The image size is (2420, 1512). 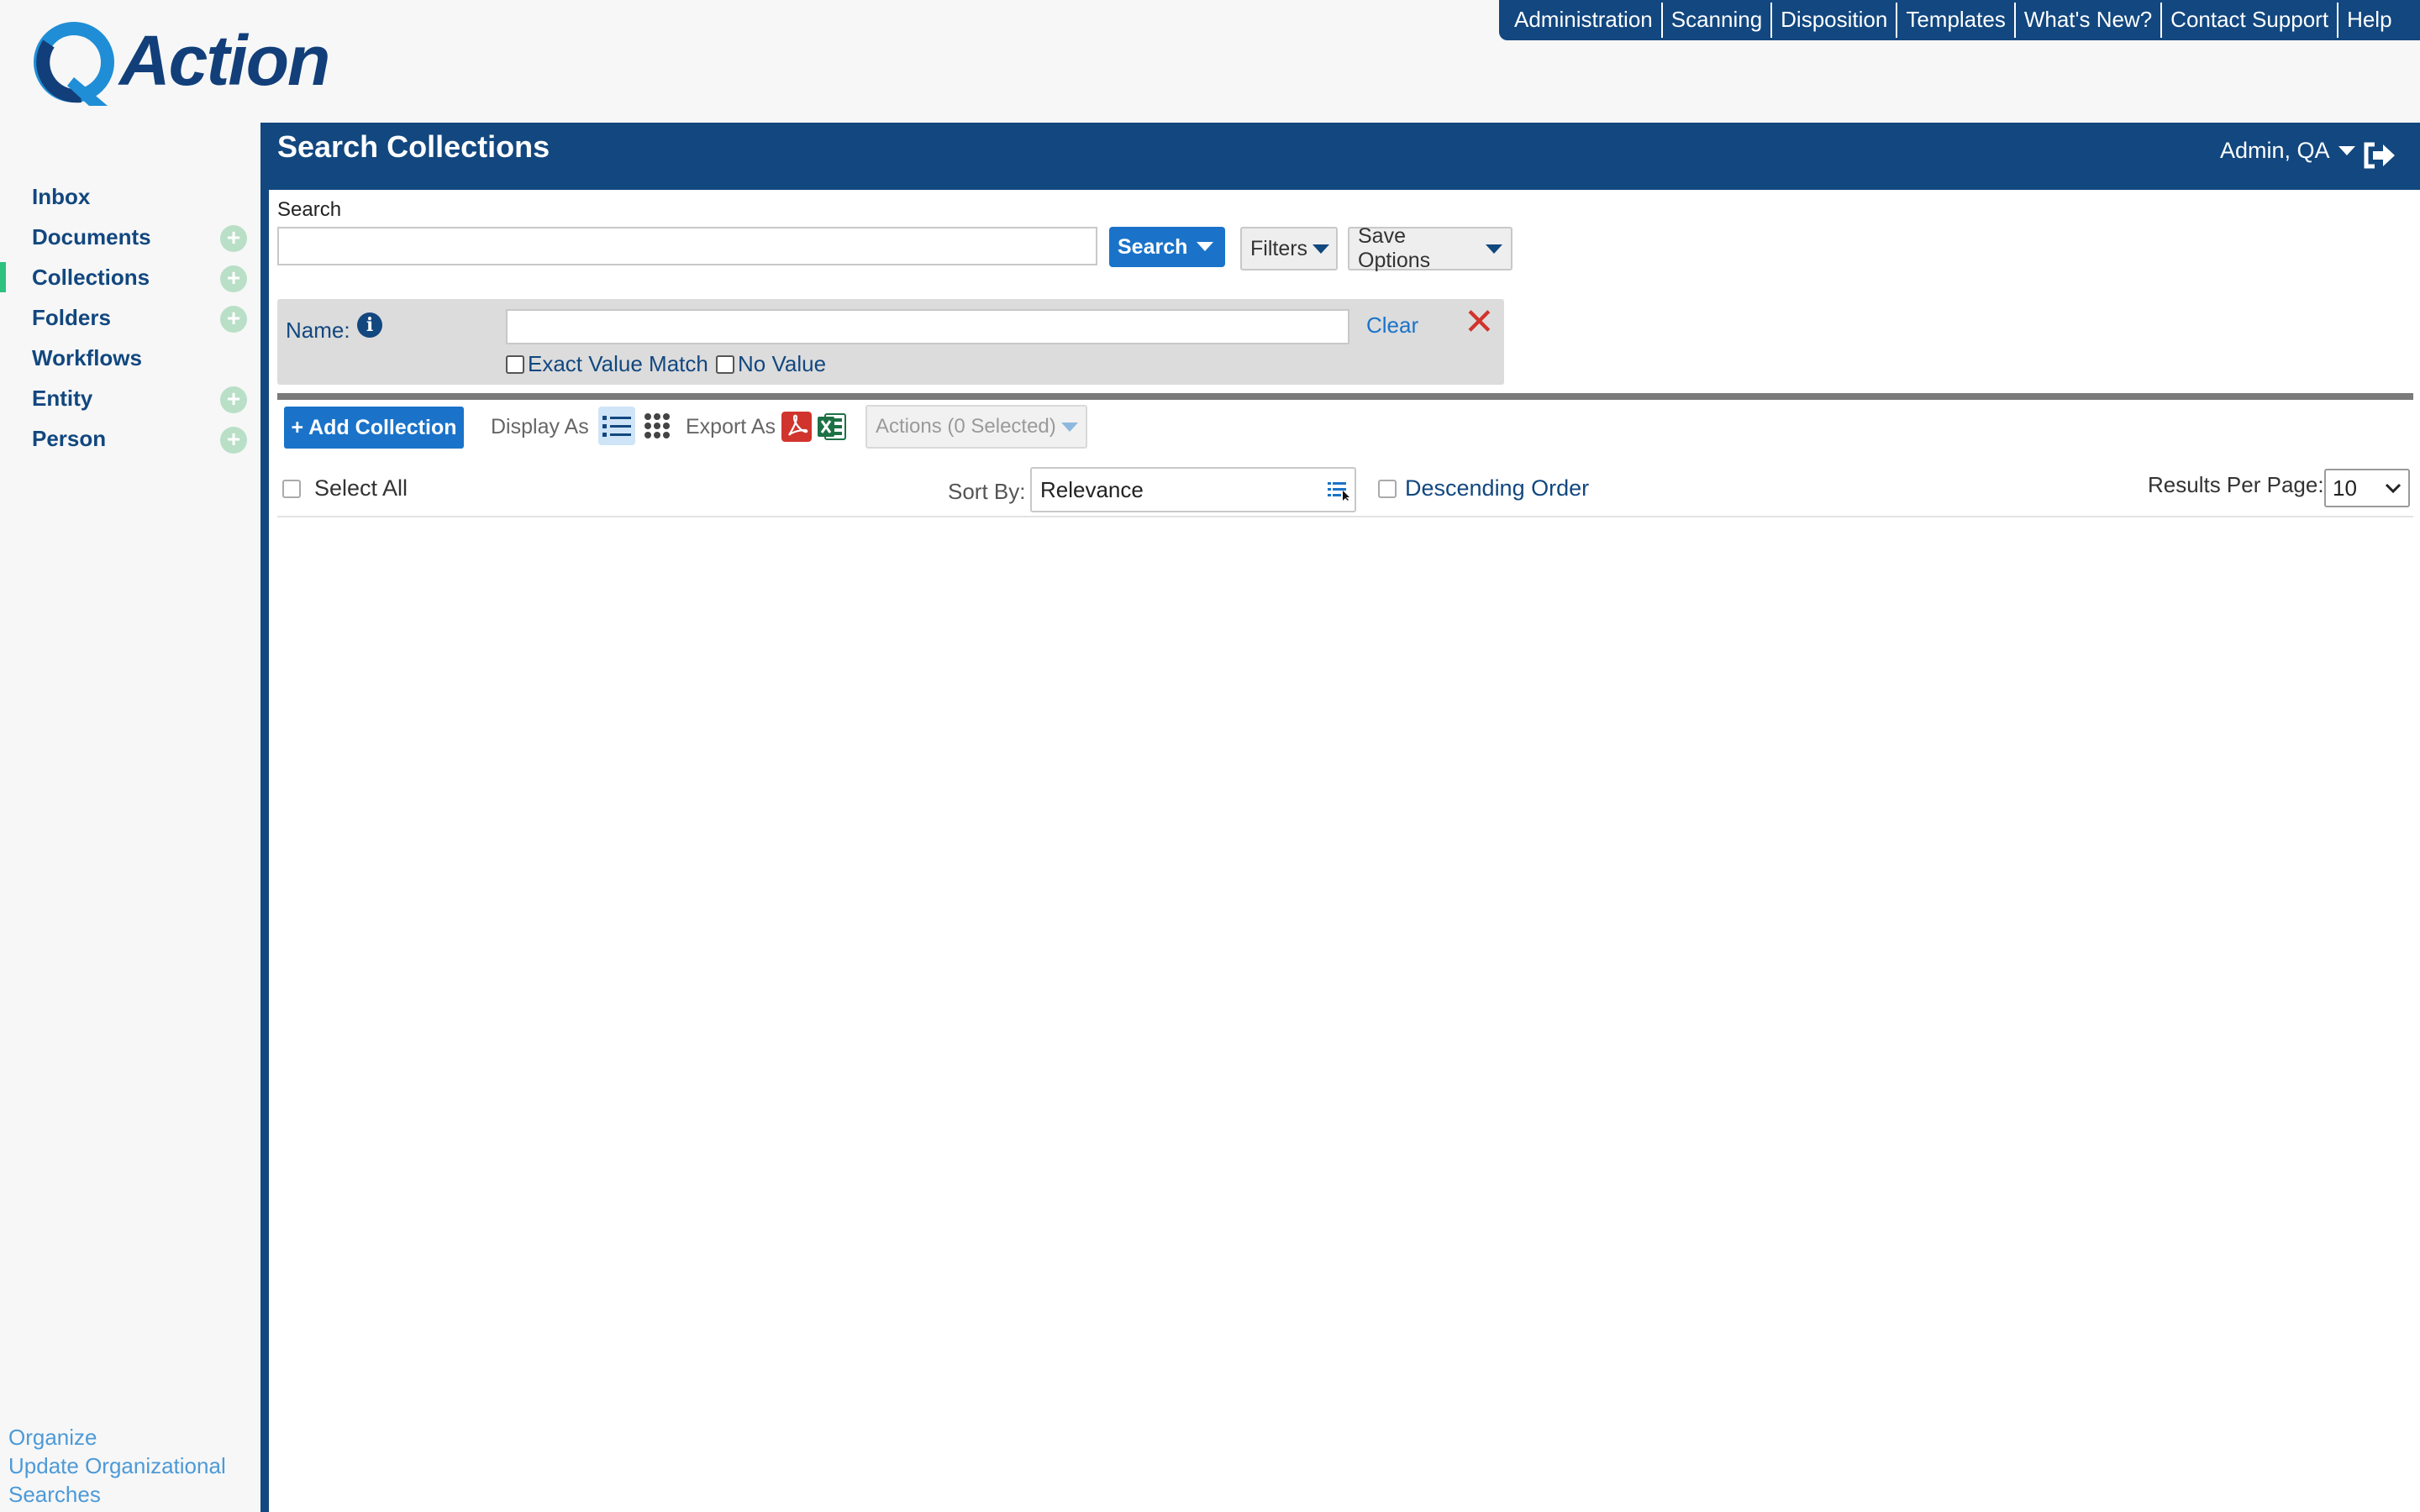 I want to click on add-person-plus-icon: +, so click(x=233, y=440).